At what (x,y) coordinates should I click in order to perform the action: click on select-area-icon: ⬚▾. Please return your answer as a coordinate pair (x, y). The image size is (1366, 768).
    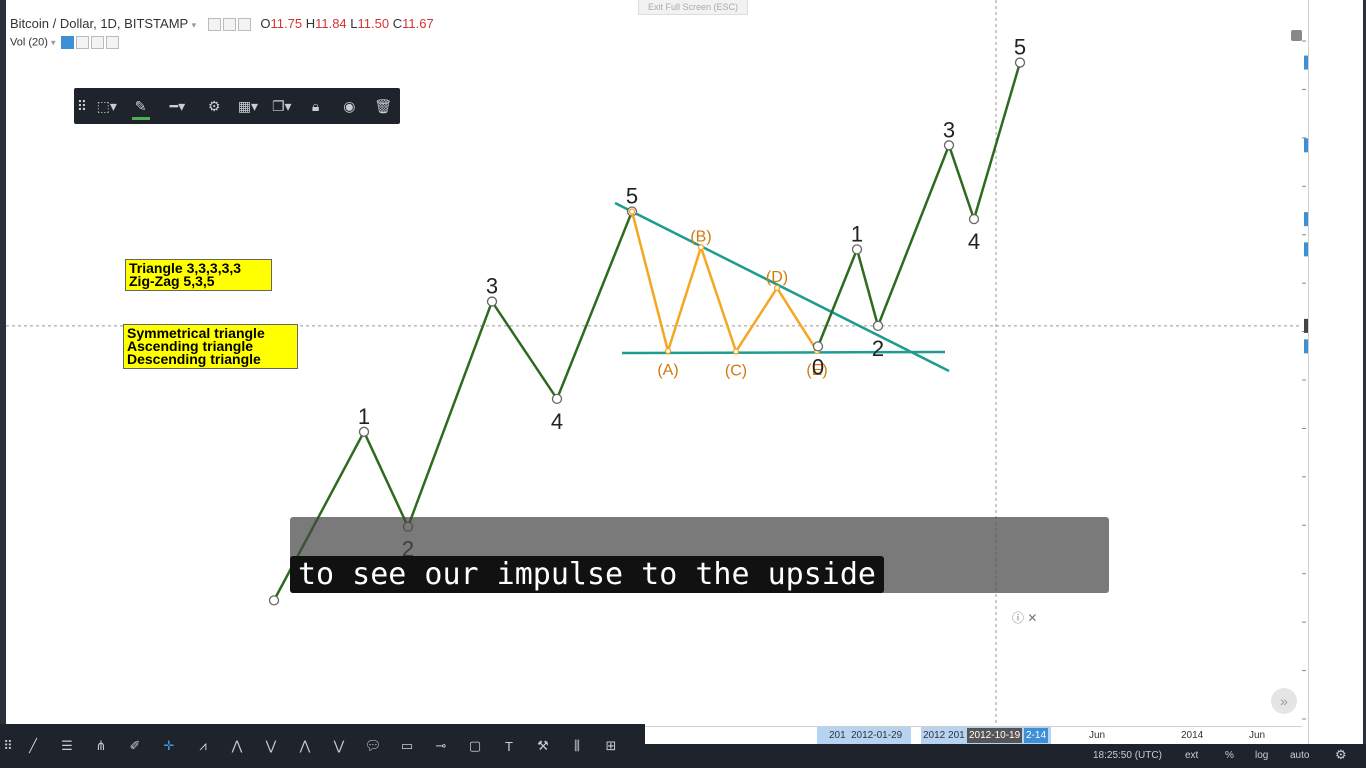
    Looking at the image, I should click on (107, 106).